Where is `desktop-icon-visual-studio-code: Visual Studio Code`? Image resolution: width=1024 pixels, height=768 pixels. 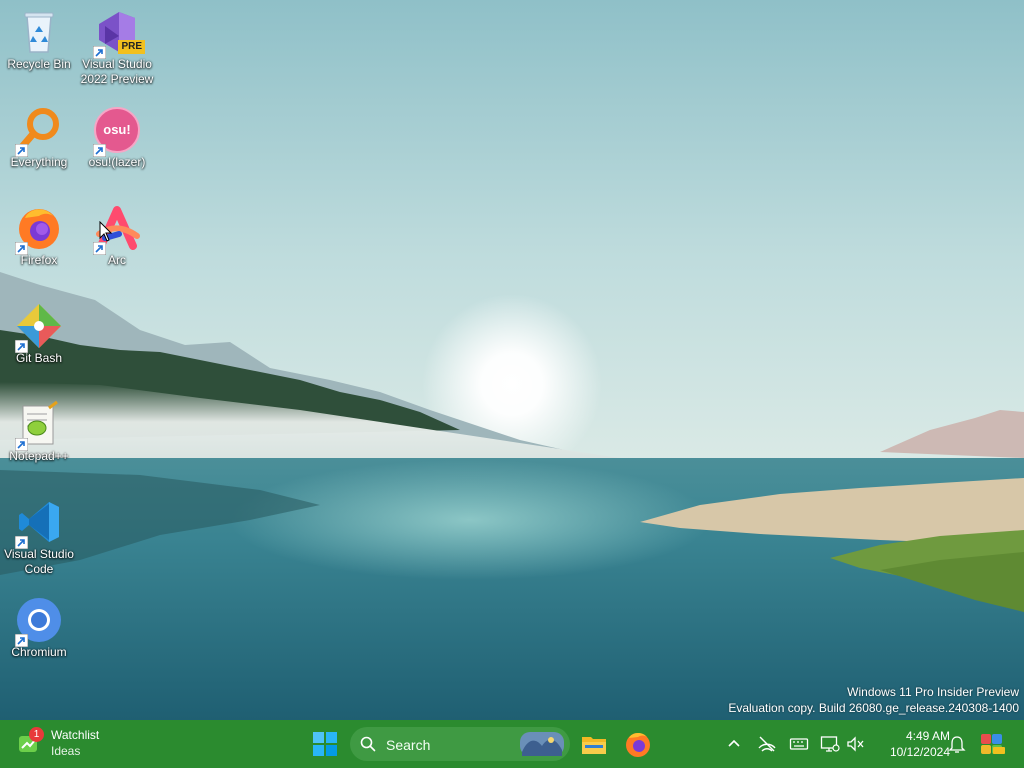
desktop-icon-visual-studio-code: Visual Studio Code is located at coordinates (39, 537).